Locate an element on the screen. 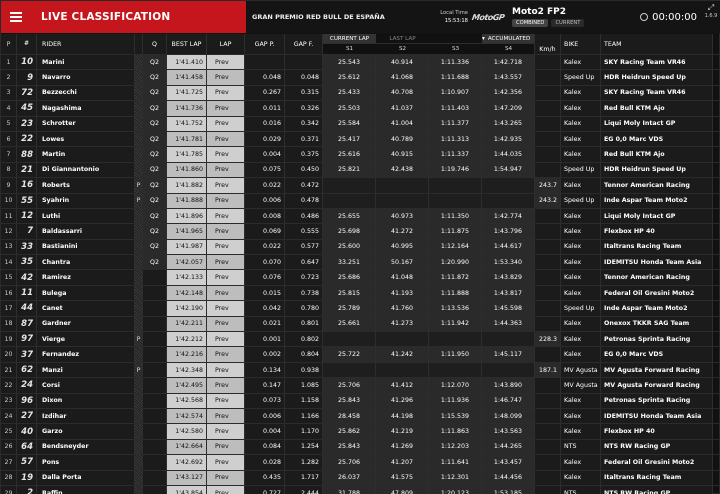  sector1-cell is located at coordinates (349, 370).